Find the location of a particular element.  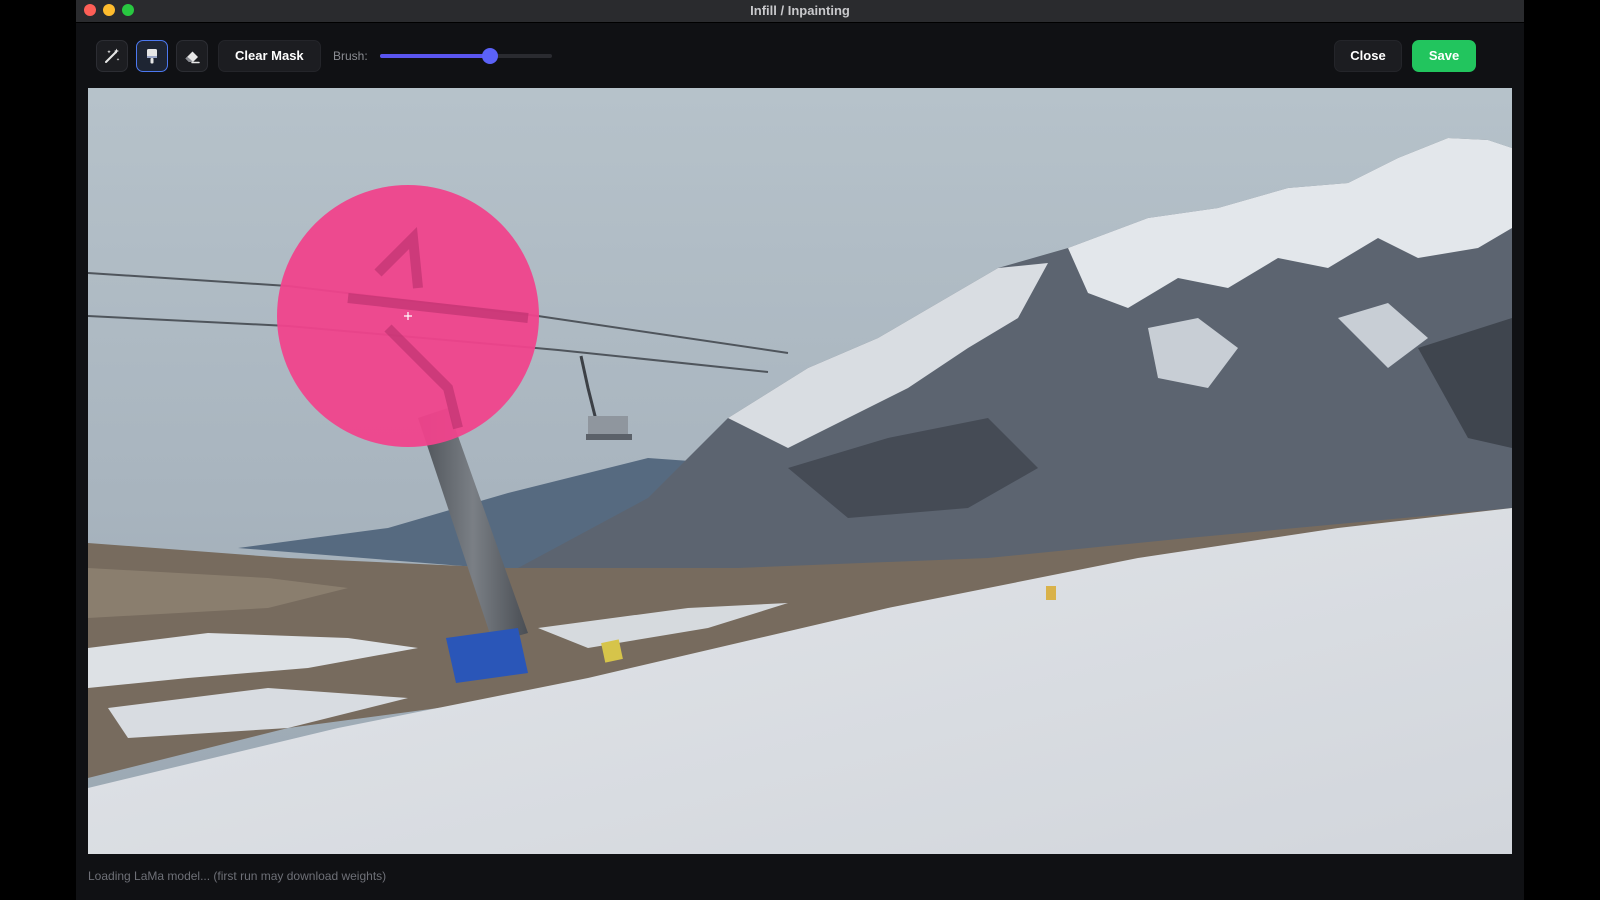

close-button: Close is located at coordinates (1368, 56).